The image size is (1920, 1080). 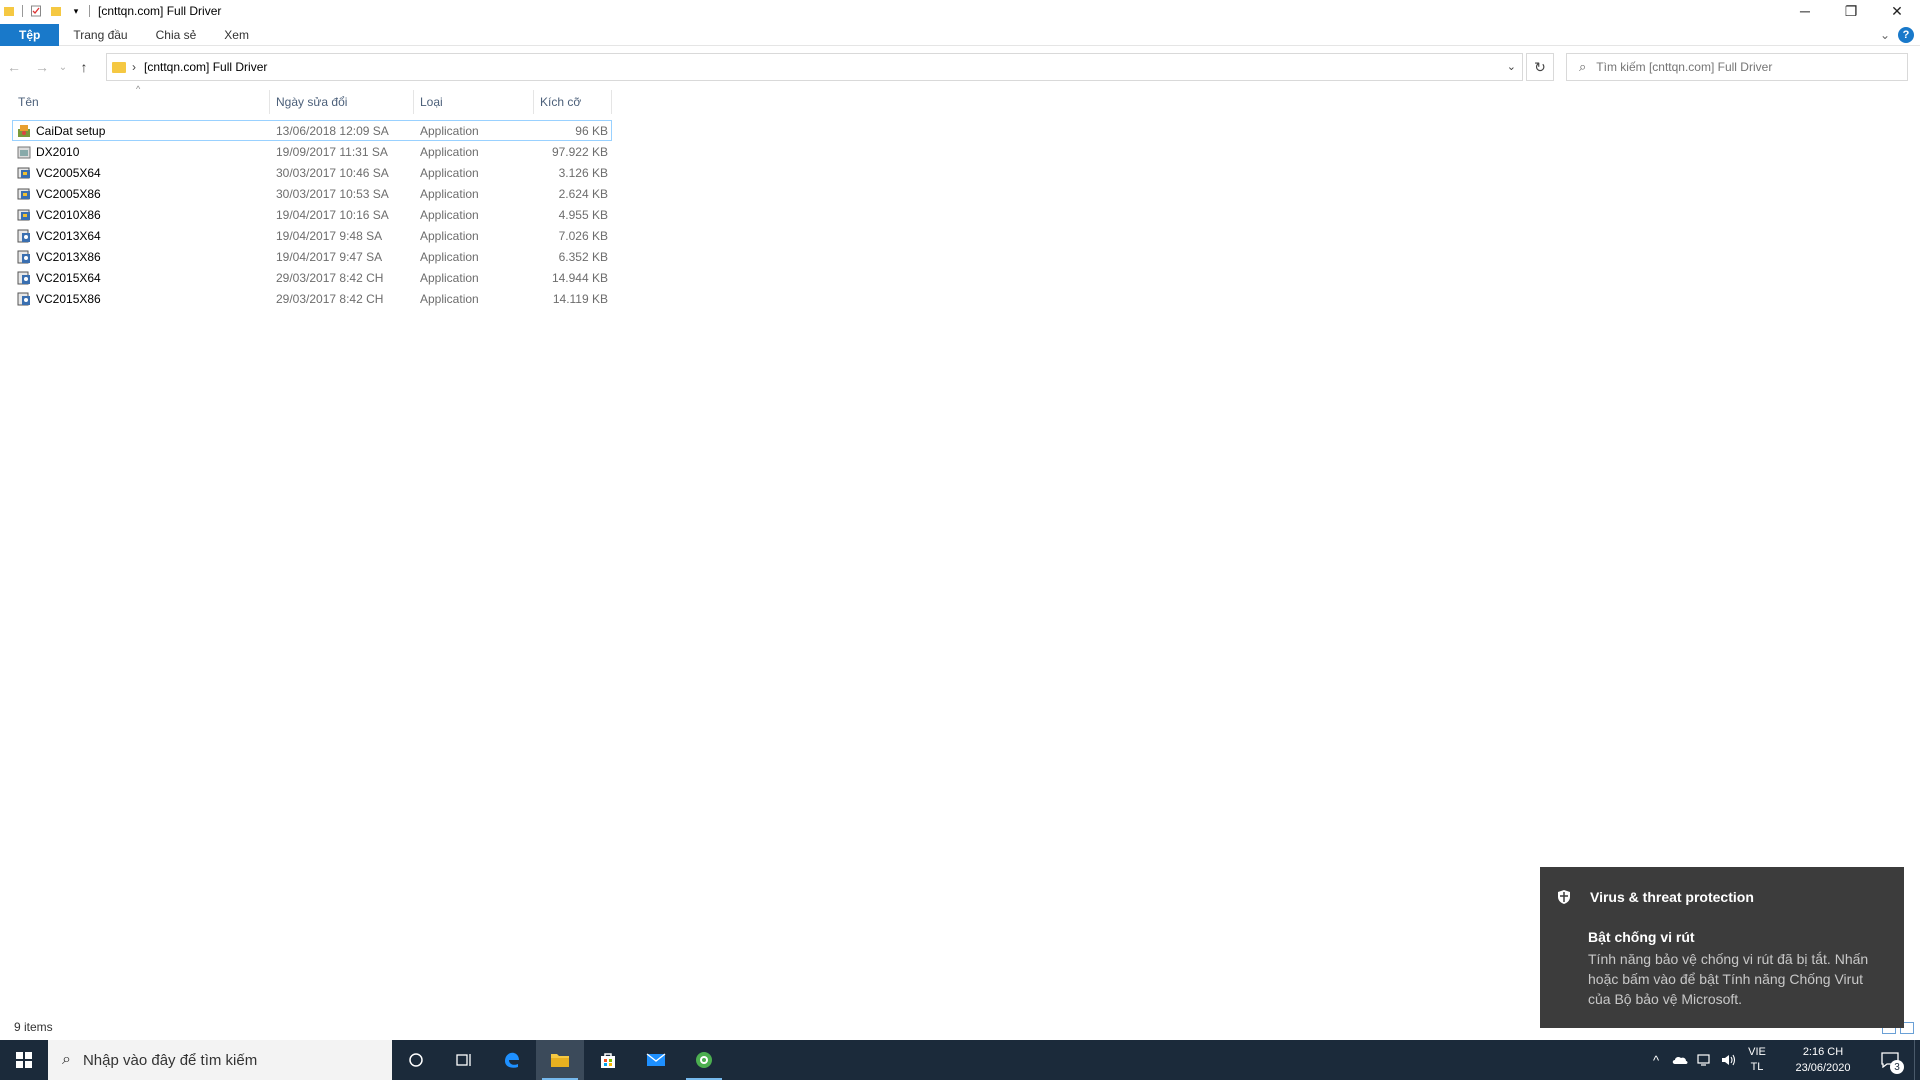 I want to click on onedrive-icon, so click(x=1680, y=1060).